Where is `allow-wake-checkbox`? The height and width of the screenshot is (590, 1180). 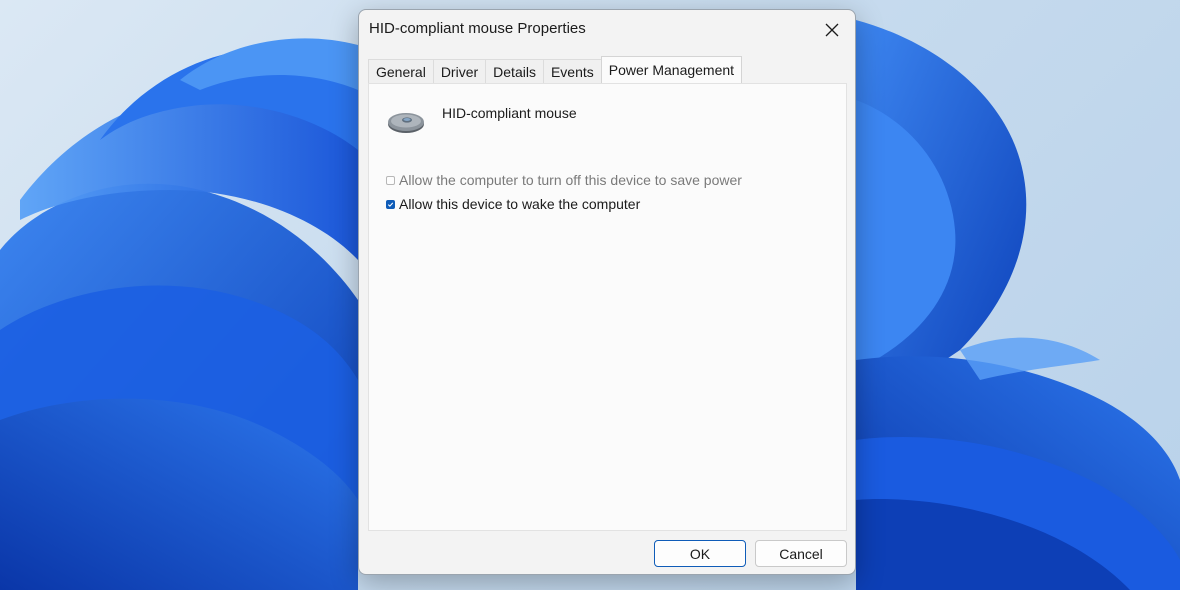
allow-wake-checkbox is located at coordinates (390, 204).